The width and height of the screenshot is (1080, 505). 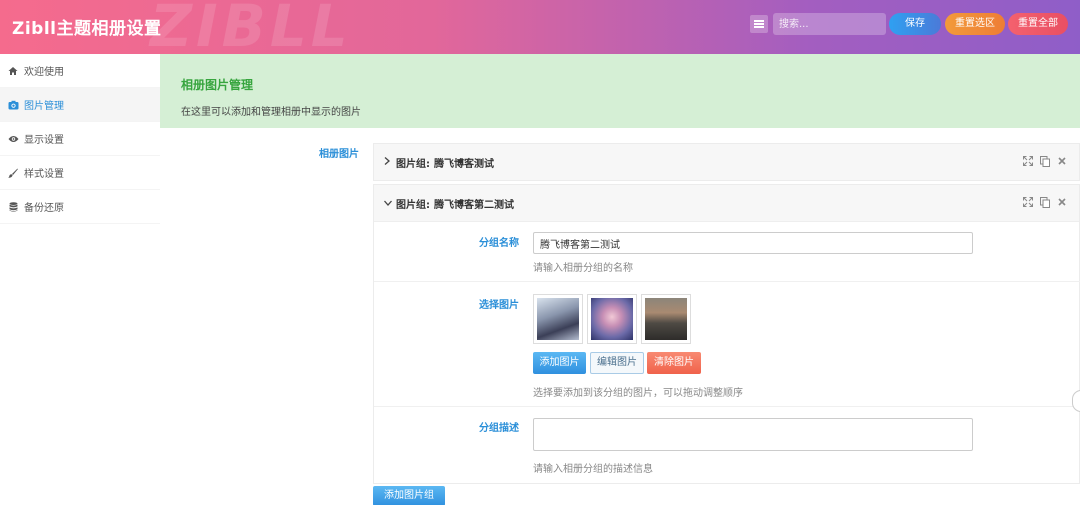 What do you see at coordinates (1076, 401) in the screenshot?
I see `scroll-handle` at bounding box center [1076, 401].